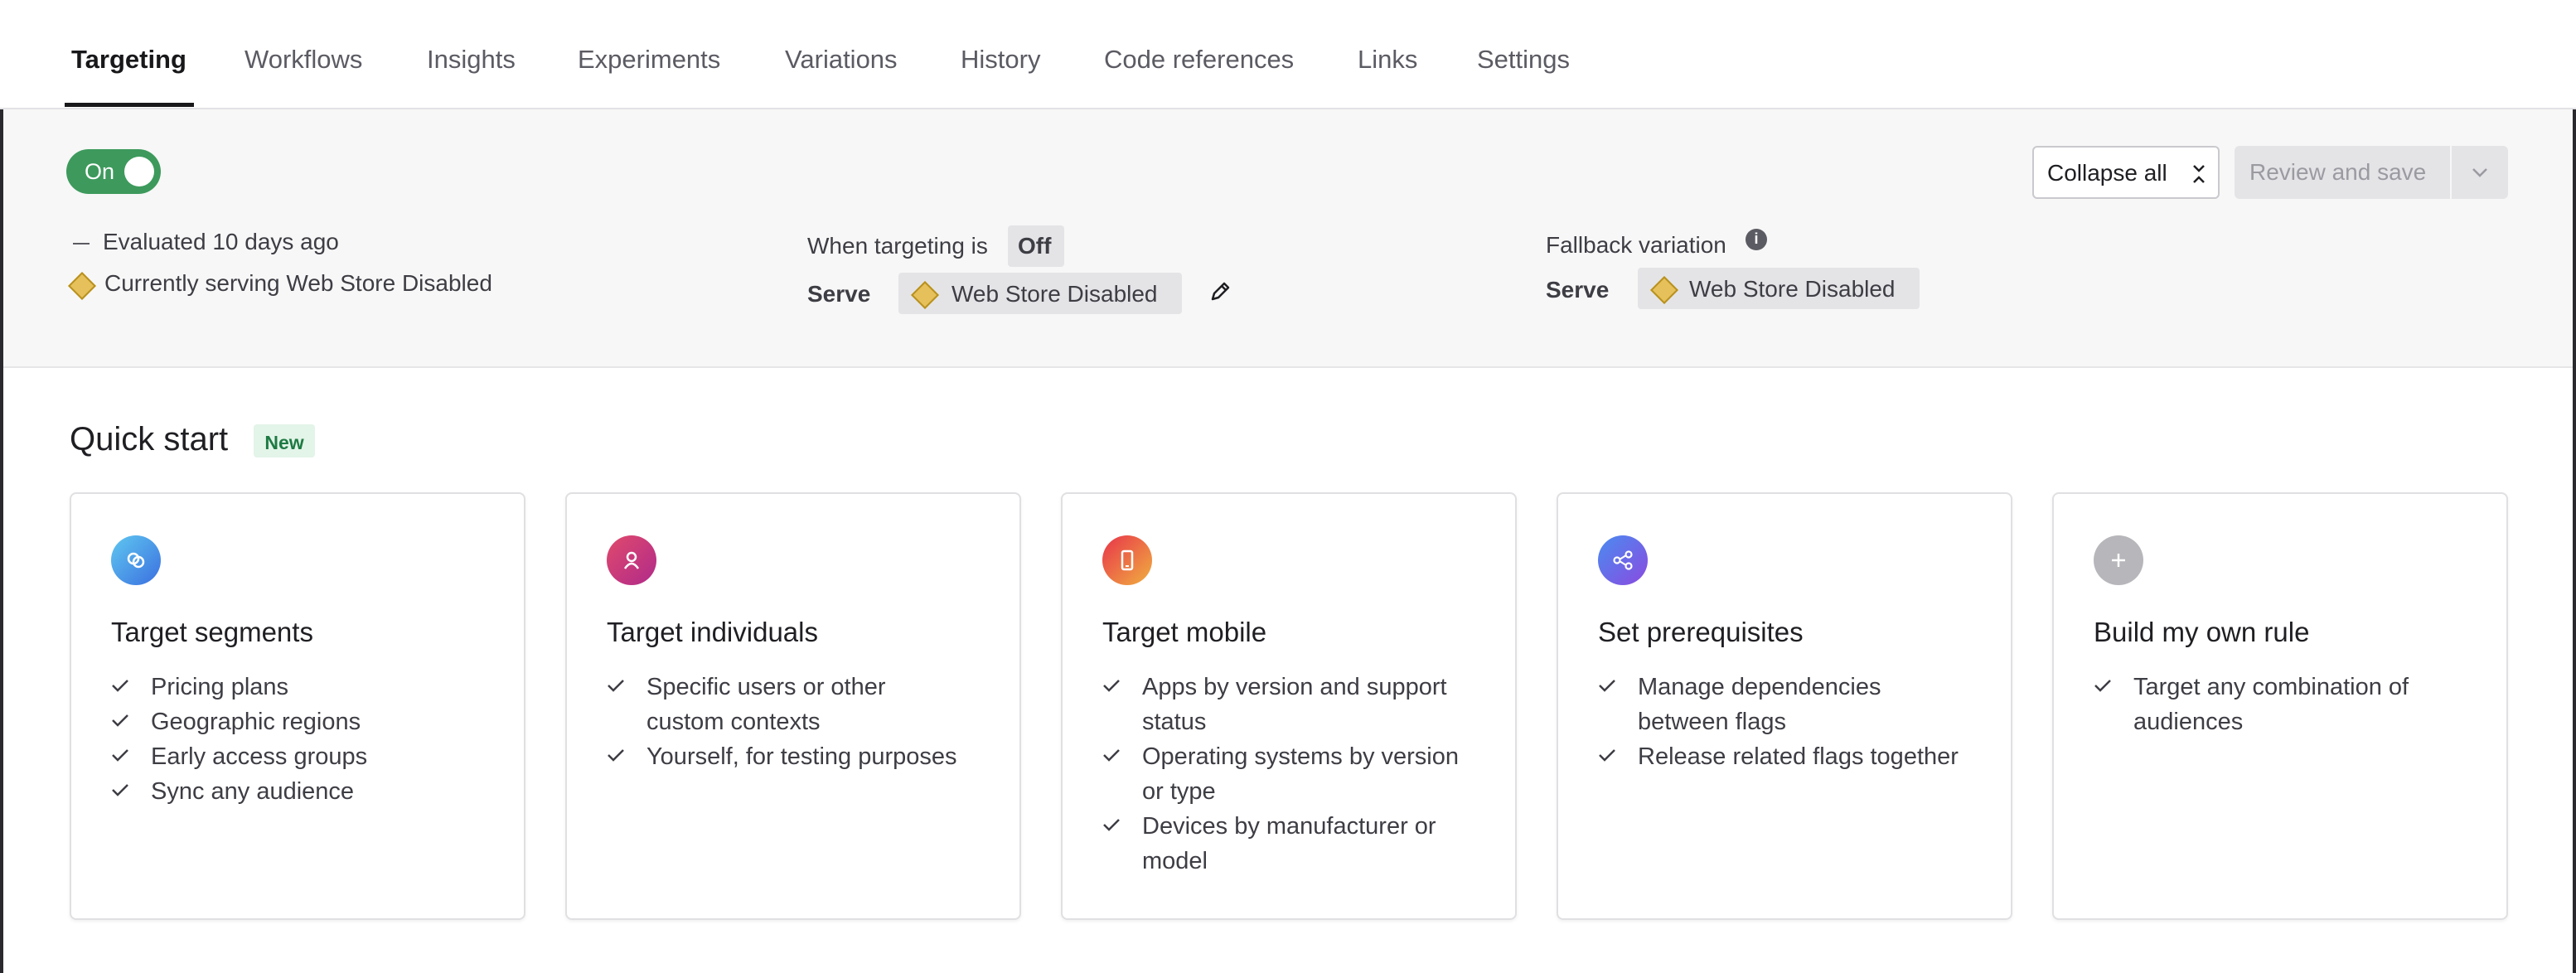 The height and width of the screenshot is (973, 2576). I want to click on card-title: Target mobile, so click(1184, 632).